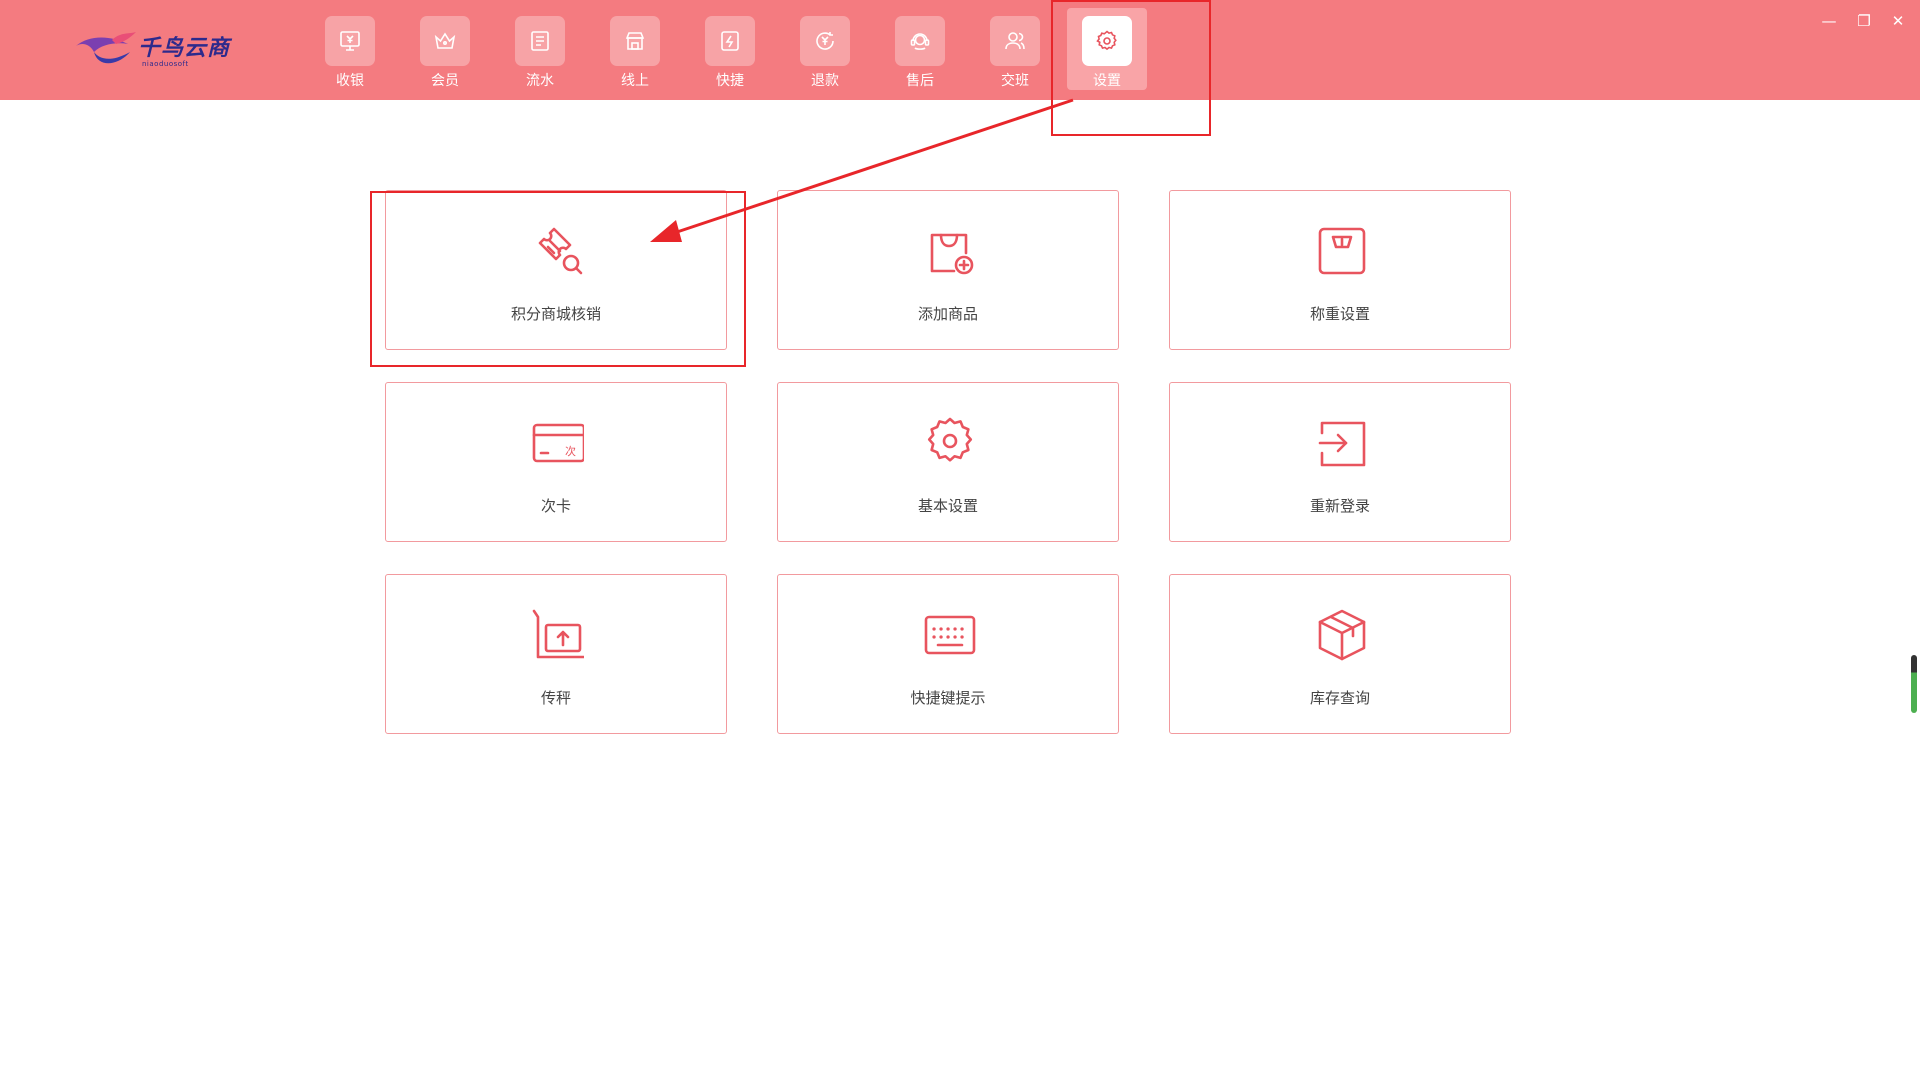  Describe the element at coordinates (862, 170) in the screenshot. I see `annotation-arrow` at that location.